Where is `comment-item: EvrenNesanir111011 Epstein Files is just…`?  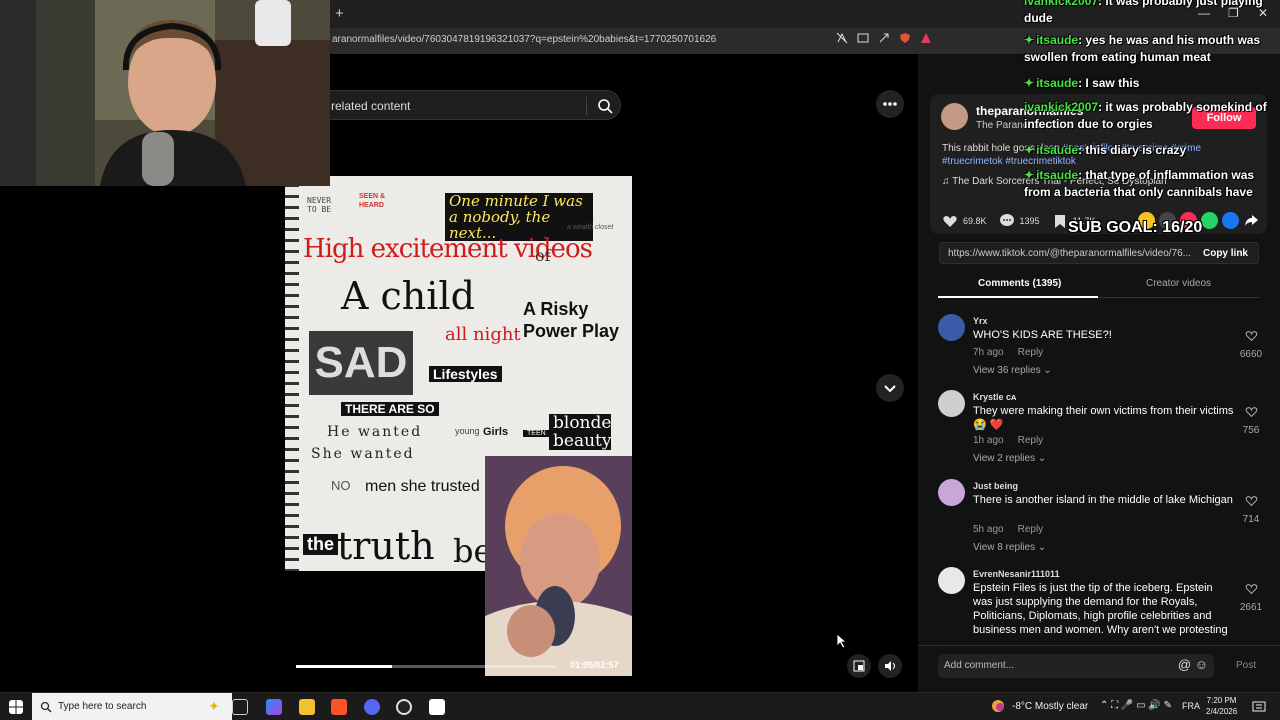
comment-item: EvrenNesanir111011 Epstein Files is just… is located at coordinates (1103, 603).